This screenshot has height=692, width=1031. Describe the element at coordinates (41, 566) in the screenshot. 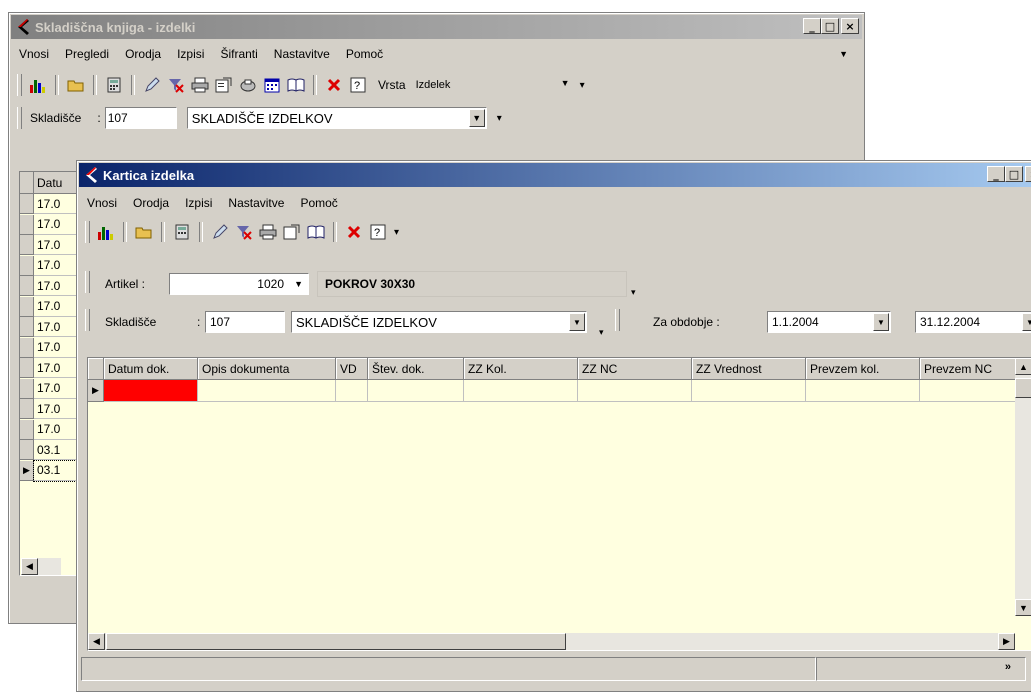

I see `back-hscroll: ◀` at that location.